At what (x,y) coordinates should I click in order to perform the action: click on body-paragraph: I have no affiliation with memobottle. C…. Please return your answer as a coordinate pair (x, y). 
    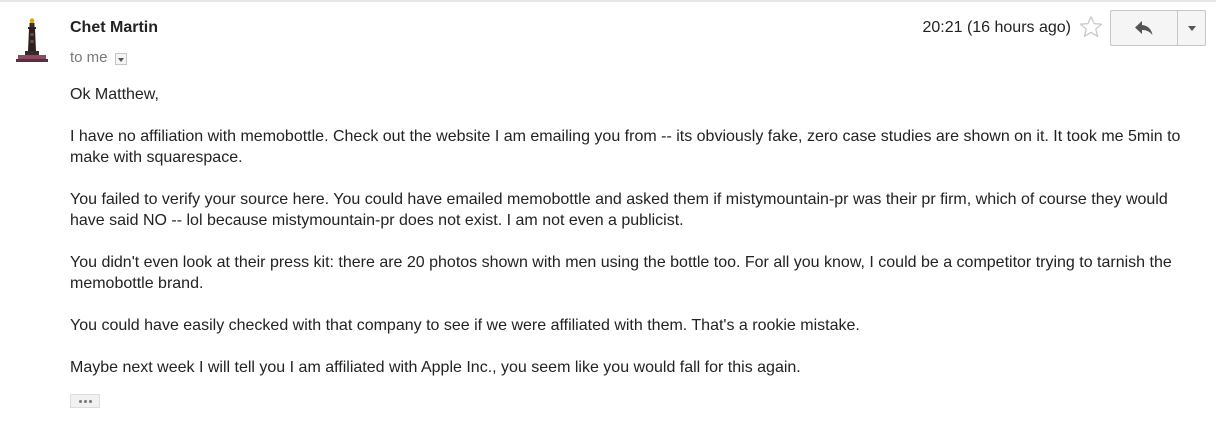
    Looking at the image, I should click on (625, 147).